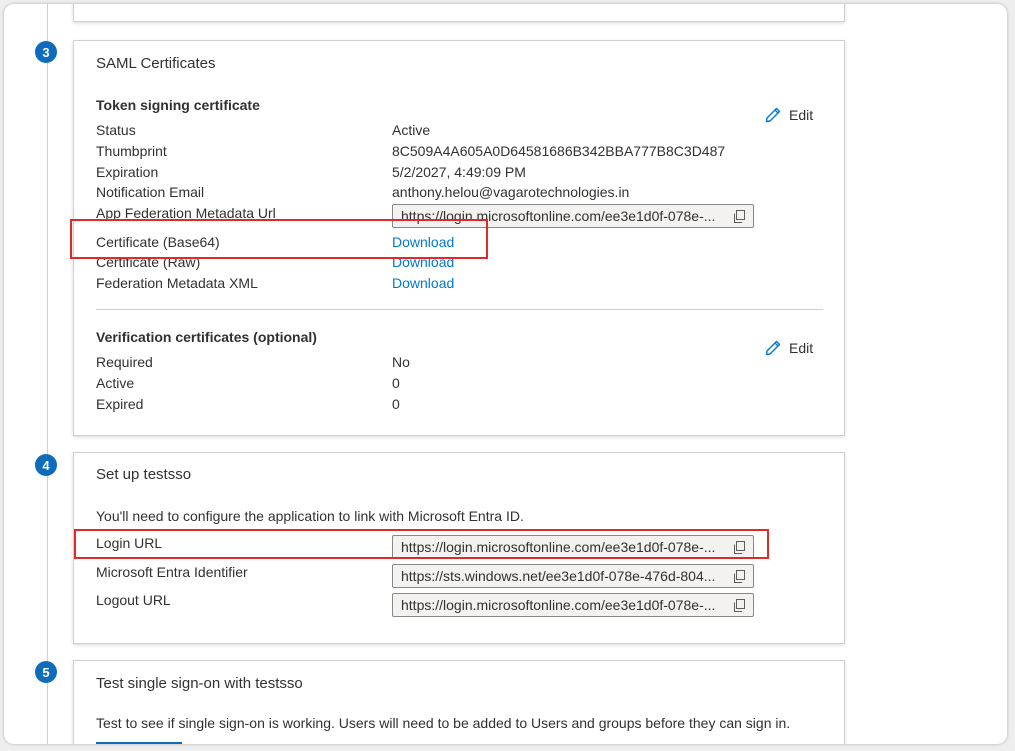  Describe the element at coordinates (124, 362) in the screenshot. I see `required-label: Required` at that location.